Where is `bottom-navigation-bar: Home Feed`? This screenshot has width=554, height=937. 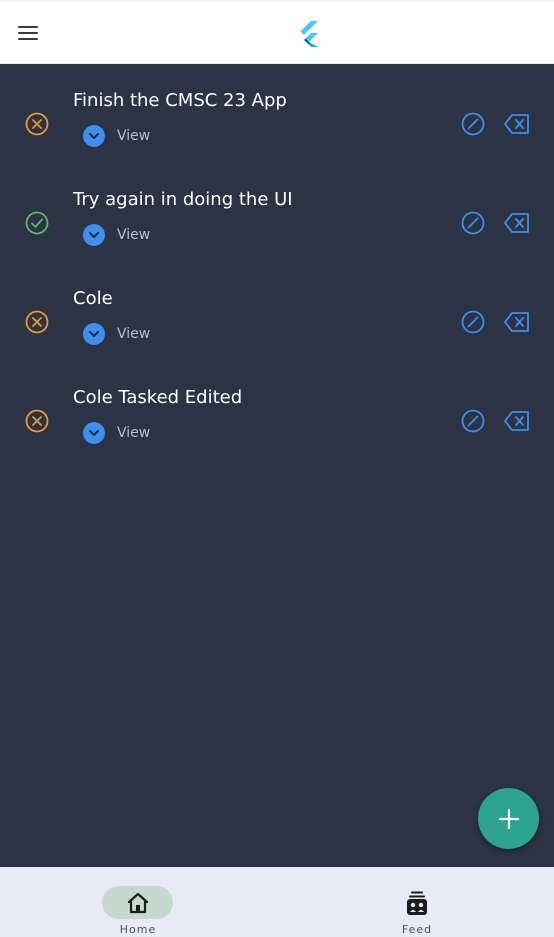 bottom-navigation-bar: Home Feed is located at coordinates (277, 902).